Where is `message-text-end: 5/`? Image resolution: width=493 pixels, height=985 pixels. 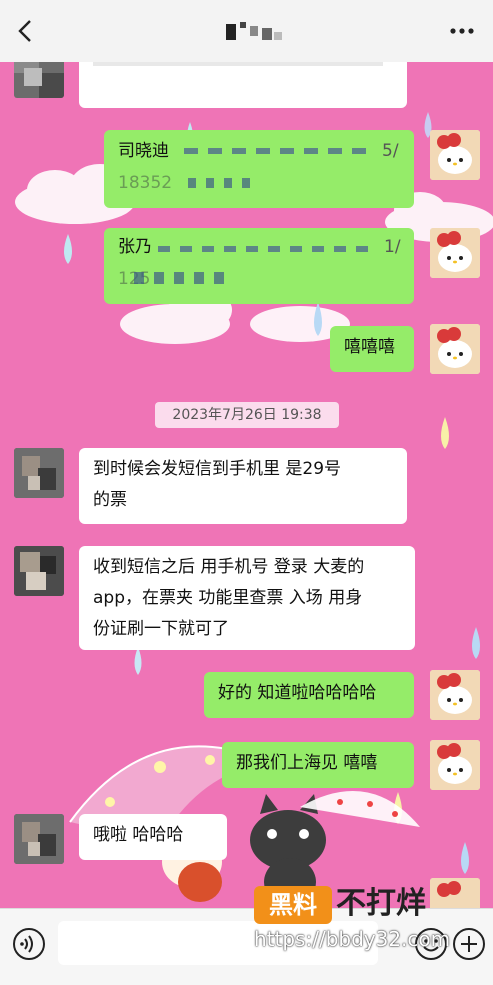 message-text-end: 5/ is located at coordinates (390, 151).